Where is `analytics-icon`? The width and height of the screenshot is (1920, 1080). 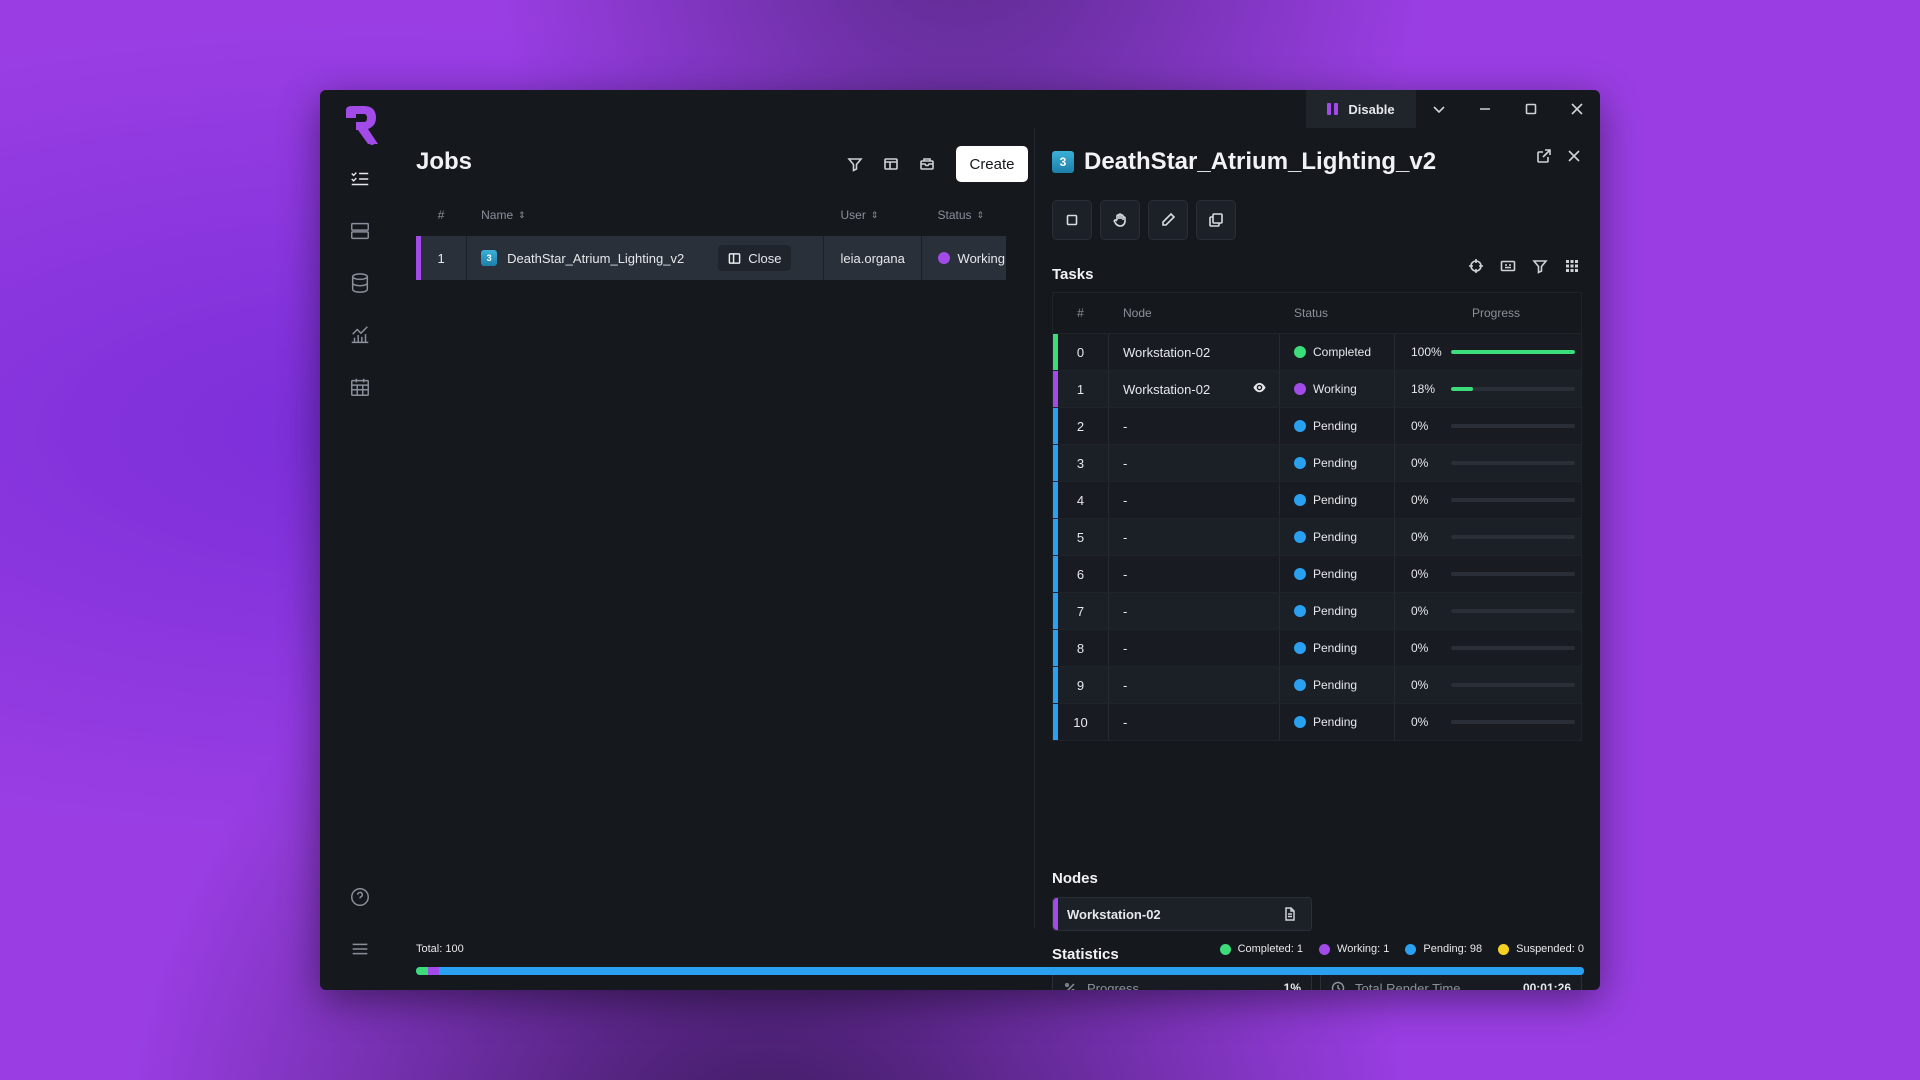
analytics-icon is located at coordinates (360, 335).